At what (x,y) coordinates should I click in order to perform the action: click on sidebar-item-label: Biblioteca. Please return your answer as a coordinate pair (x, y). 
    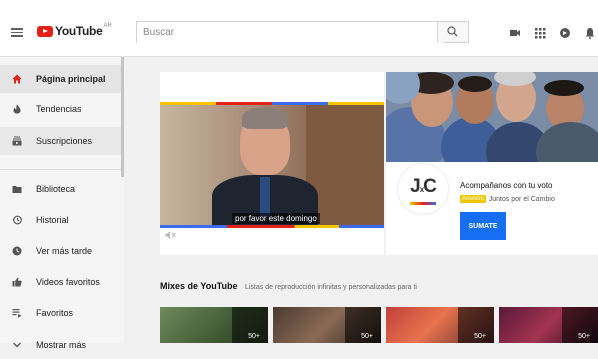
    Looking at the image, I should click on (56, 189).